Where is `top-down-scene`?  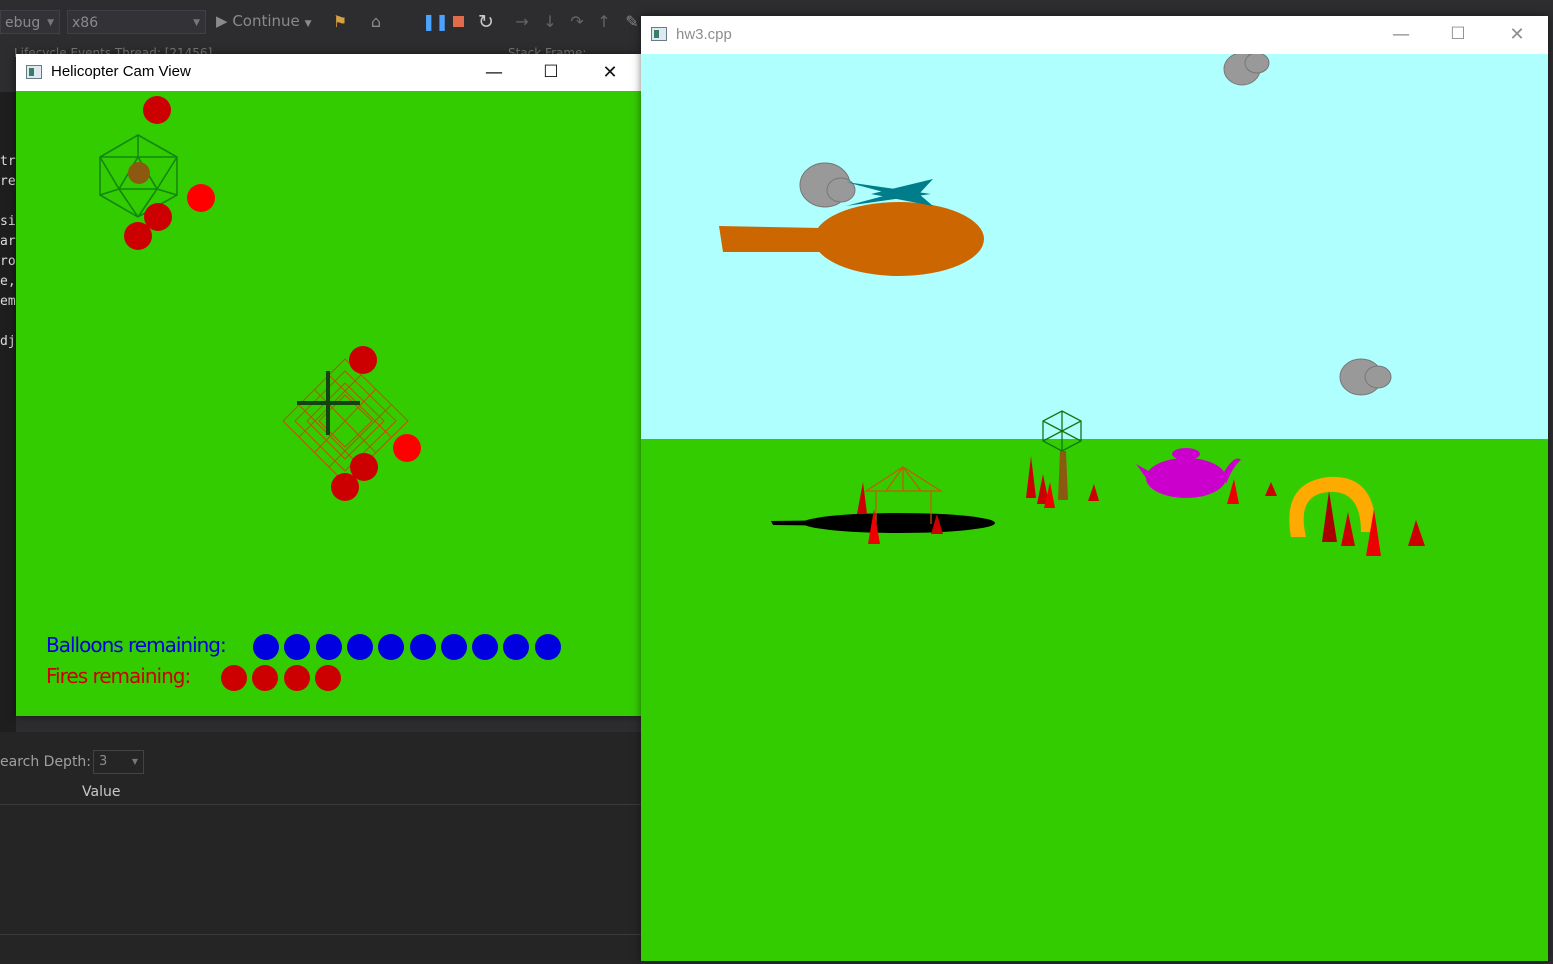 top-down-scene is located at coordinates (260, 298).